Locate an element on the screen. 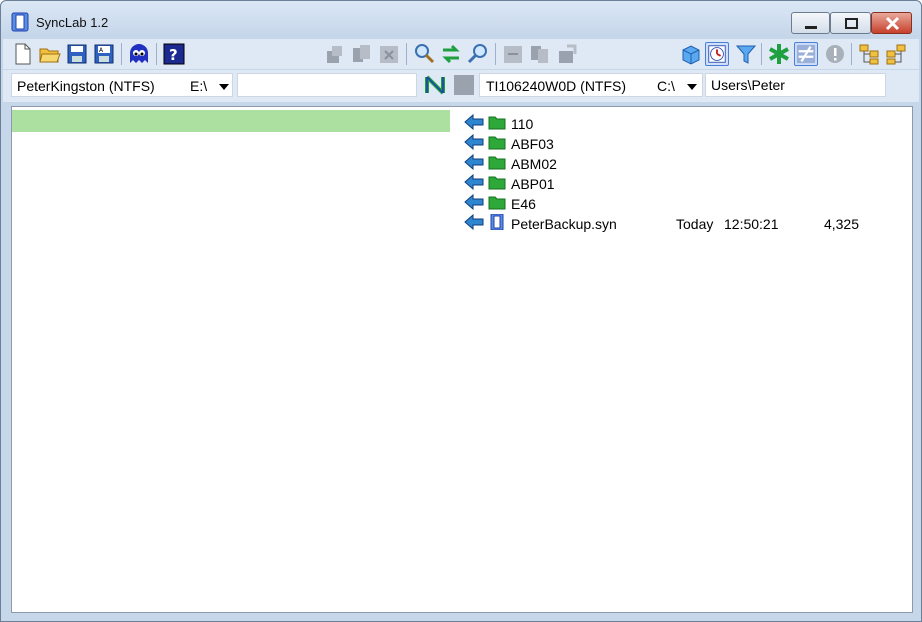  move-icon is located at coordinates (513, 54).